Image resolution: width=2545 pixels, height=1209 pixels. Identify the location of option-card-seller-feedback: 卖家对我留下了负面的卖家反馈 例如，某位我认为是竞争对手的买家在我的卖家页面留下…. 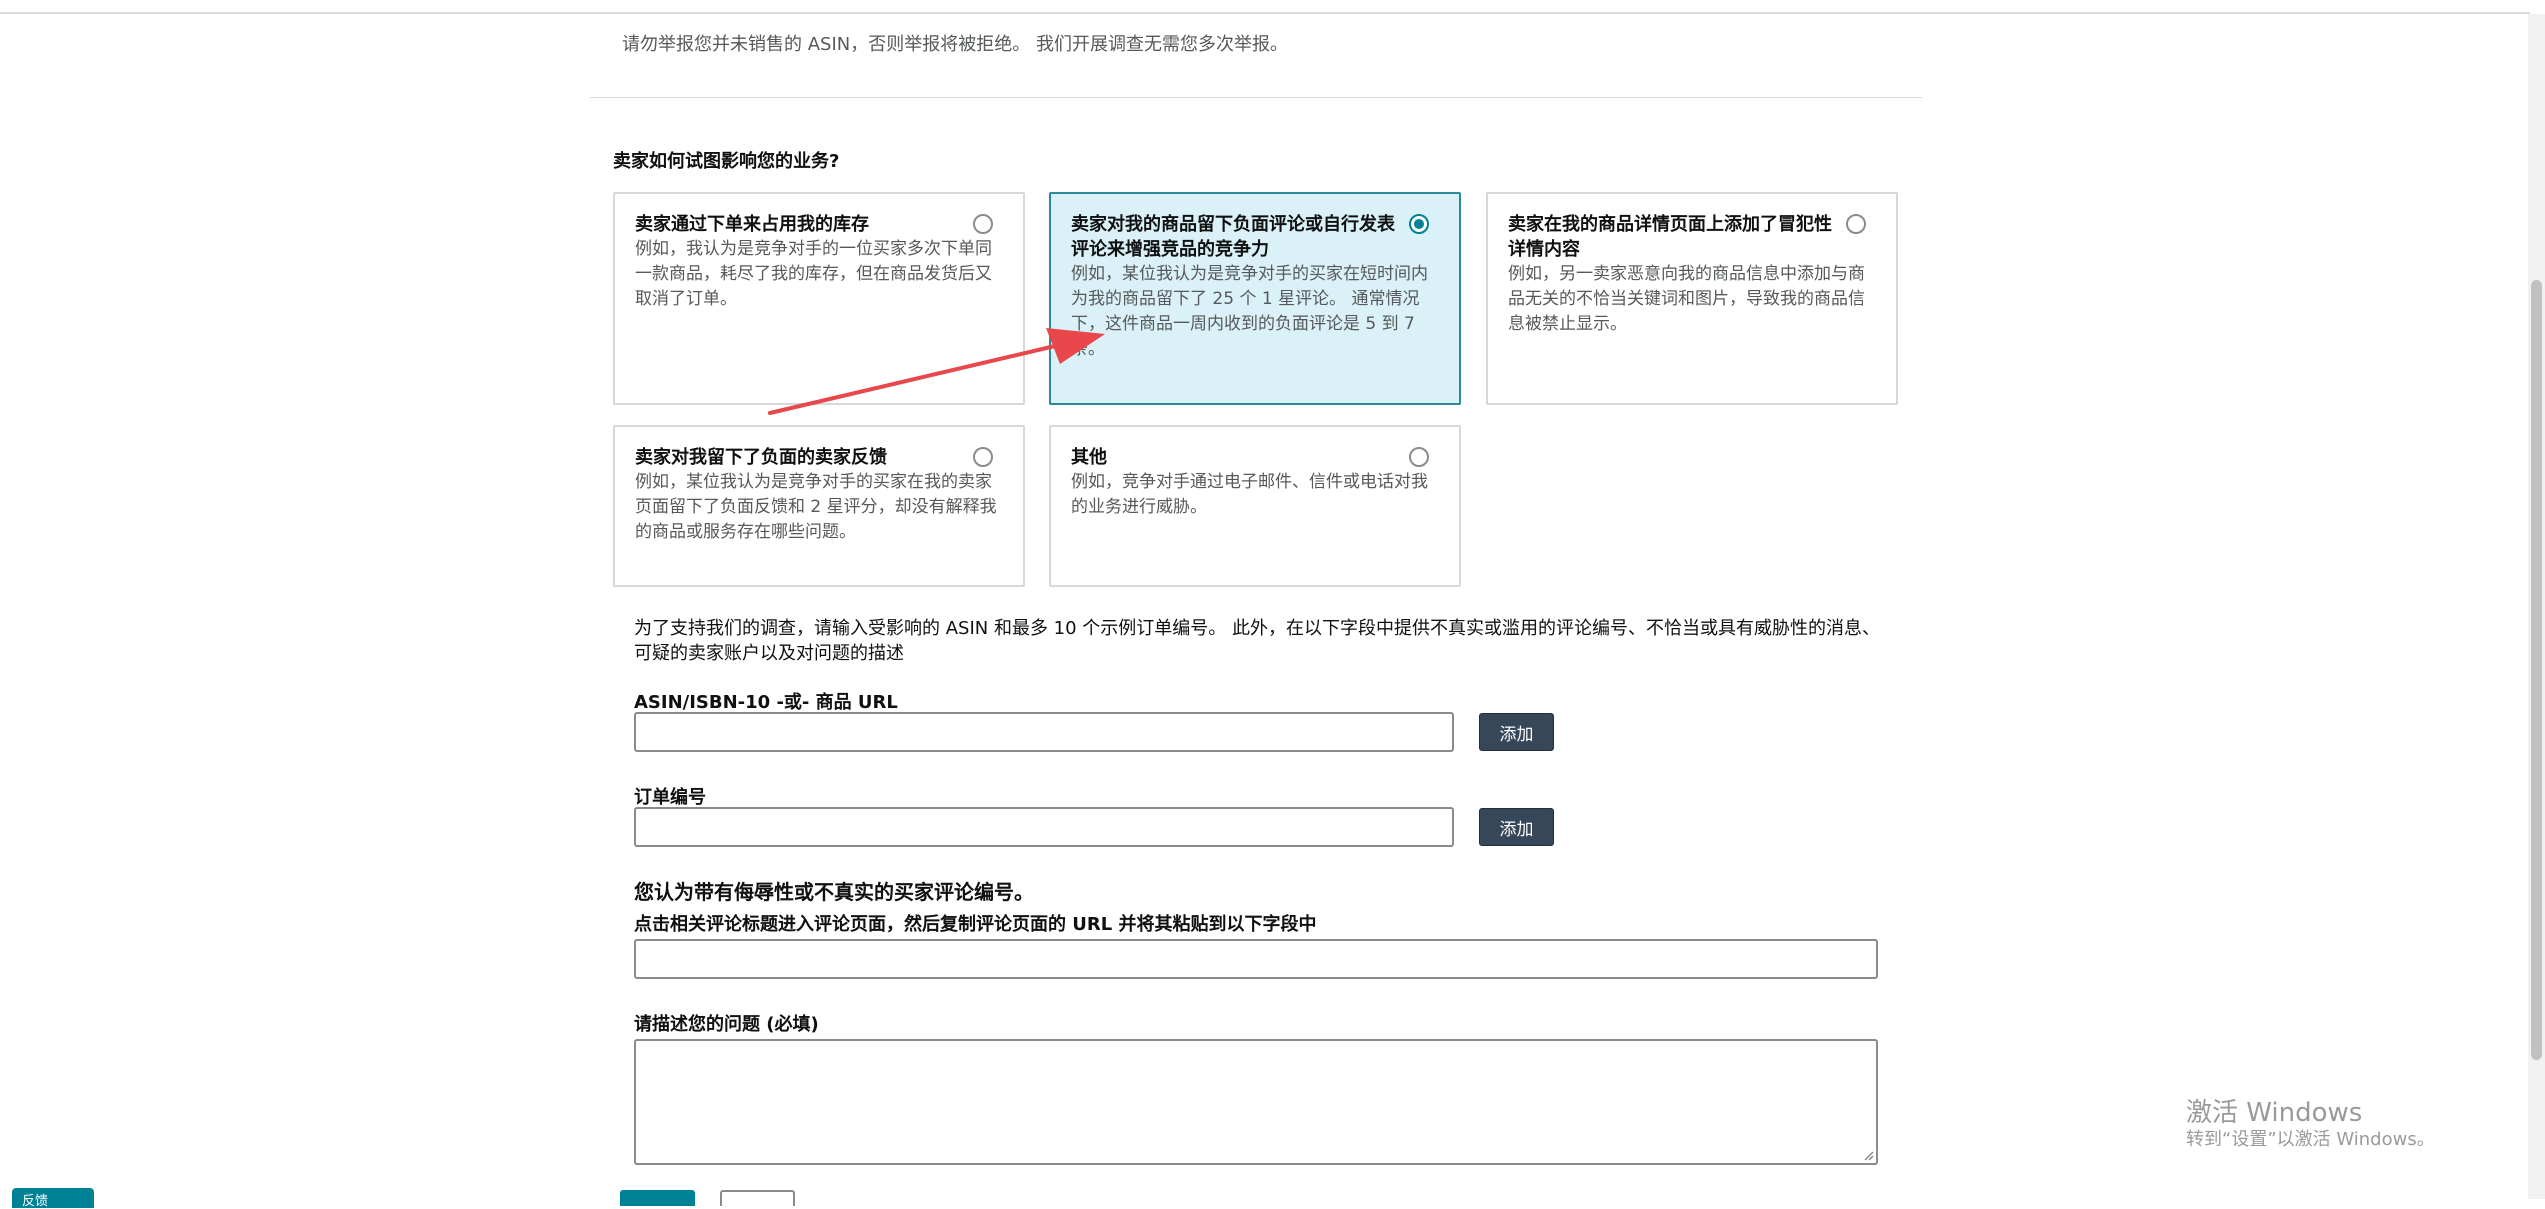
(819, 506).